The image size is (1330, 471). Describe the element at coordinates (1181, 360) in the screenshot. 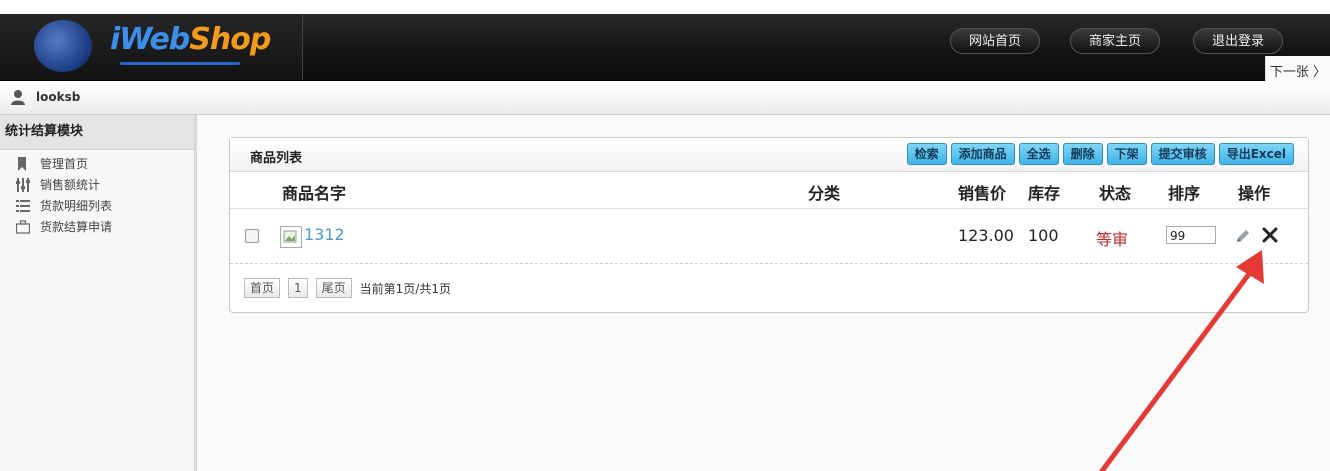

I see `annotation-arrow-icon` at that location.